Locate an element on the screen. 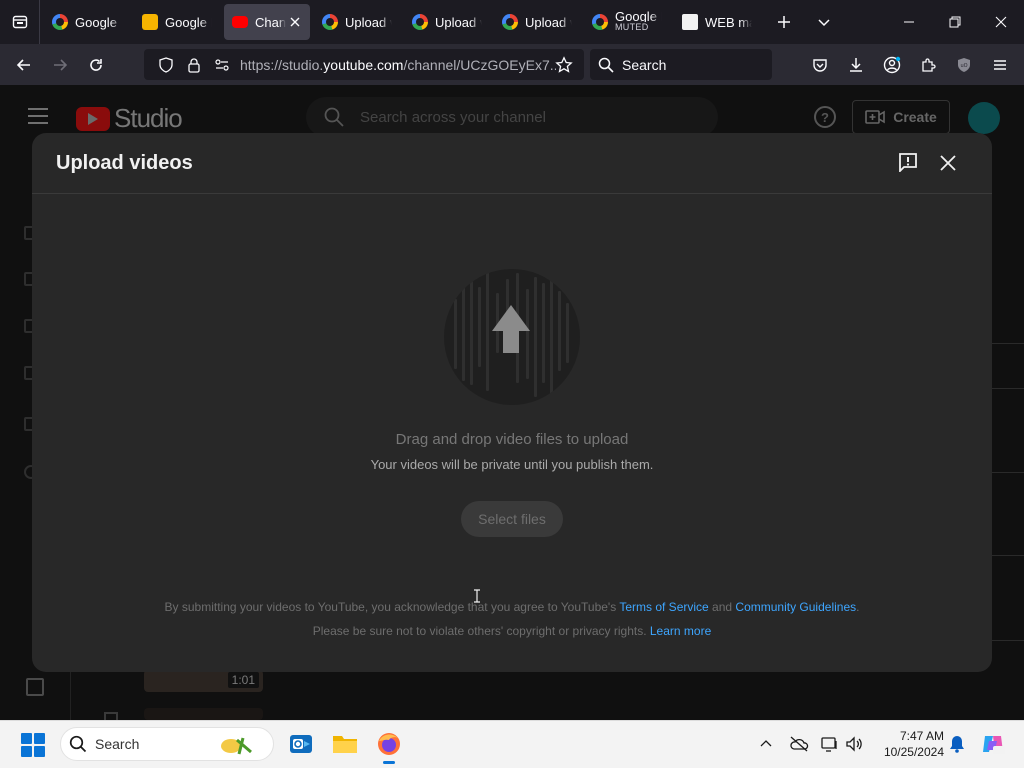 Image resolution: width=1024 pixels, height=768 pixels. puzzle-icon is located at coordinates (929, 64).